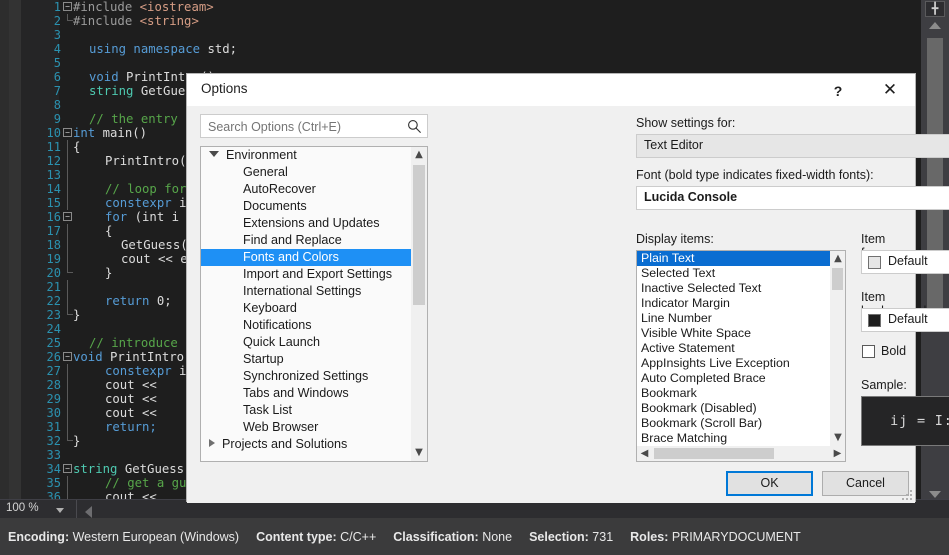 The width and height of the screenshot is (949, 555). What do you see at coordinates (307, 359) in the screenshot?
I see `tree-item-startup: Startup` at bounding box center [307, 359].